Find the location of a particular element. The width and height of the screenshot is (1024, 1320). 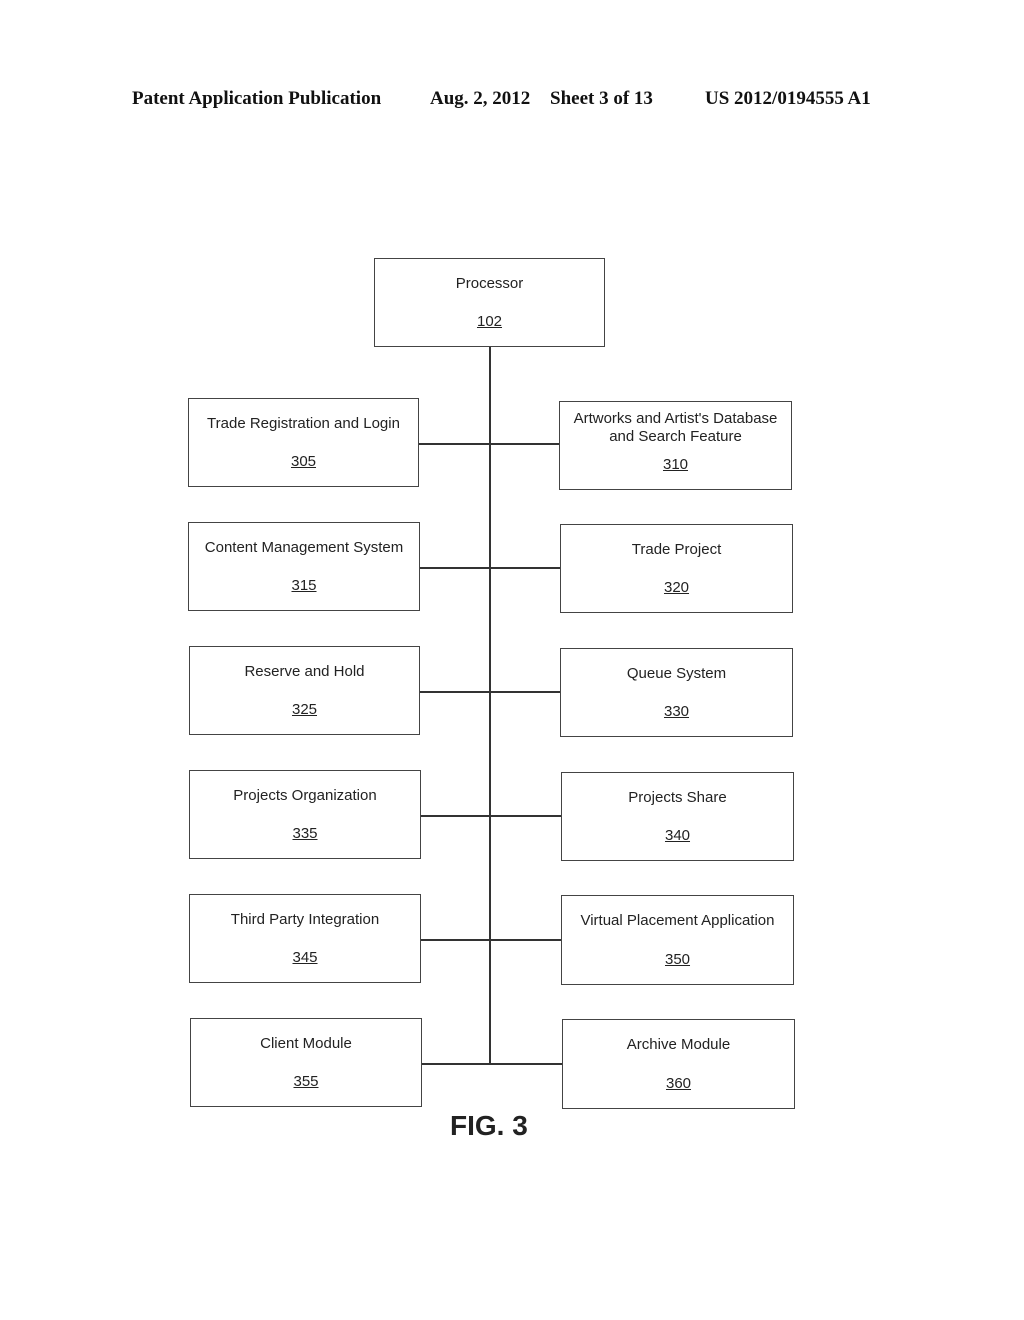

box-label: Trade Registration and Login is located at coordinates (303, 423).